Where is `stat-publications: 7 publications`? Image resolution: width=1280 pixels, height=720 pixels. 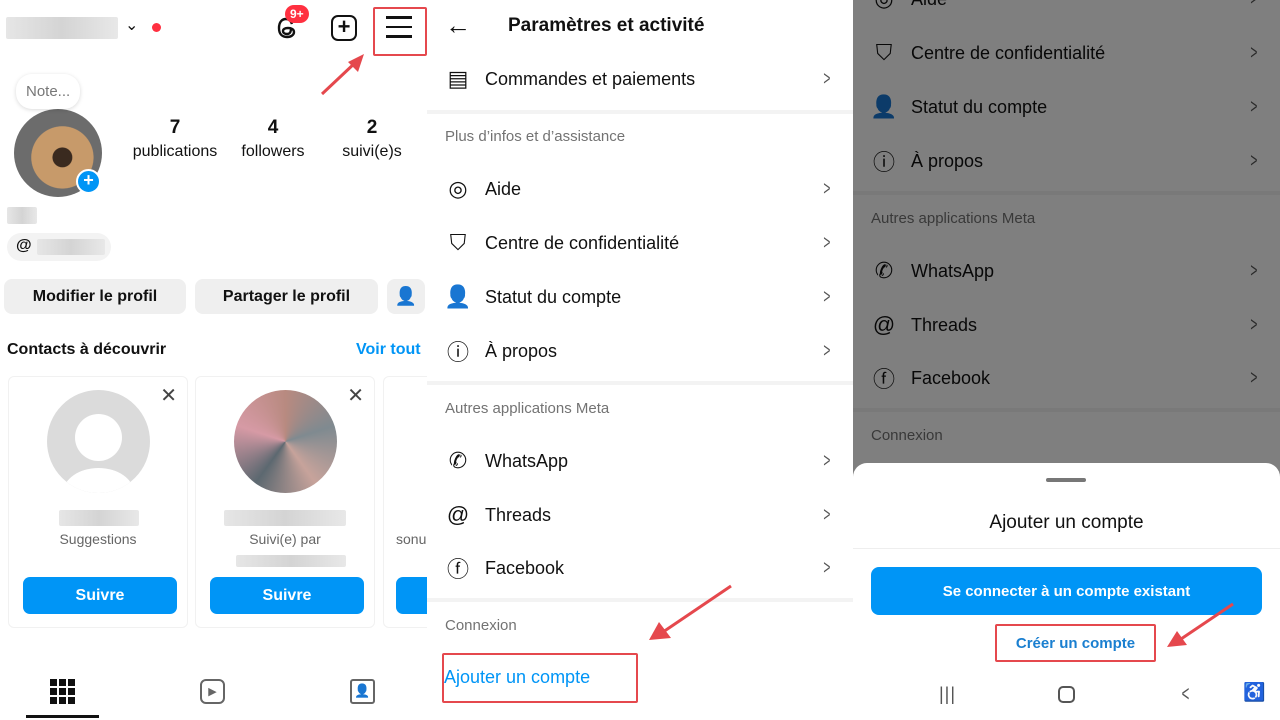 stat-publications: 7 publications is located at coordinates (175, 139).